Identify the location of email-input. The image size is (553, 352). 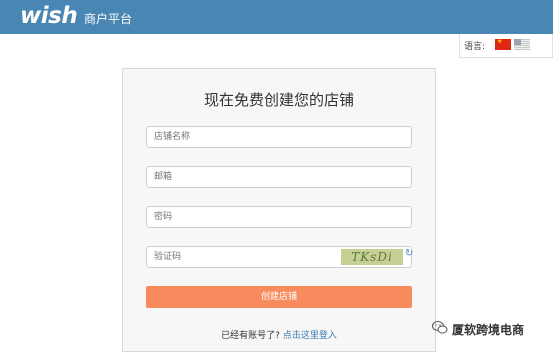
(279, 177).